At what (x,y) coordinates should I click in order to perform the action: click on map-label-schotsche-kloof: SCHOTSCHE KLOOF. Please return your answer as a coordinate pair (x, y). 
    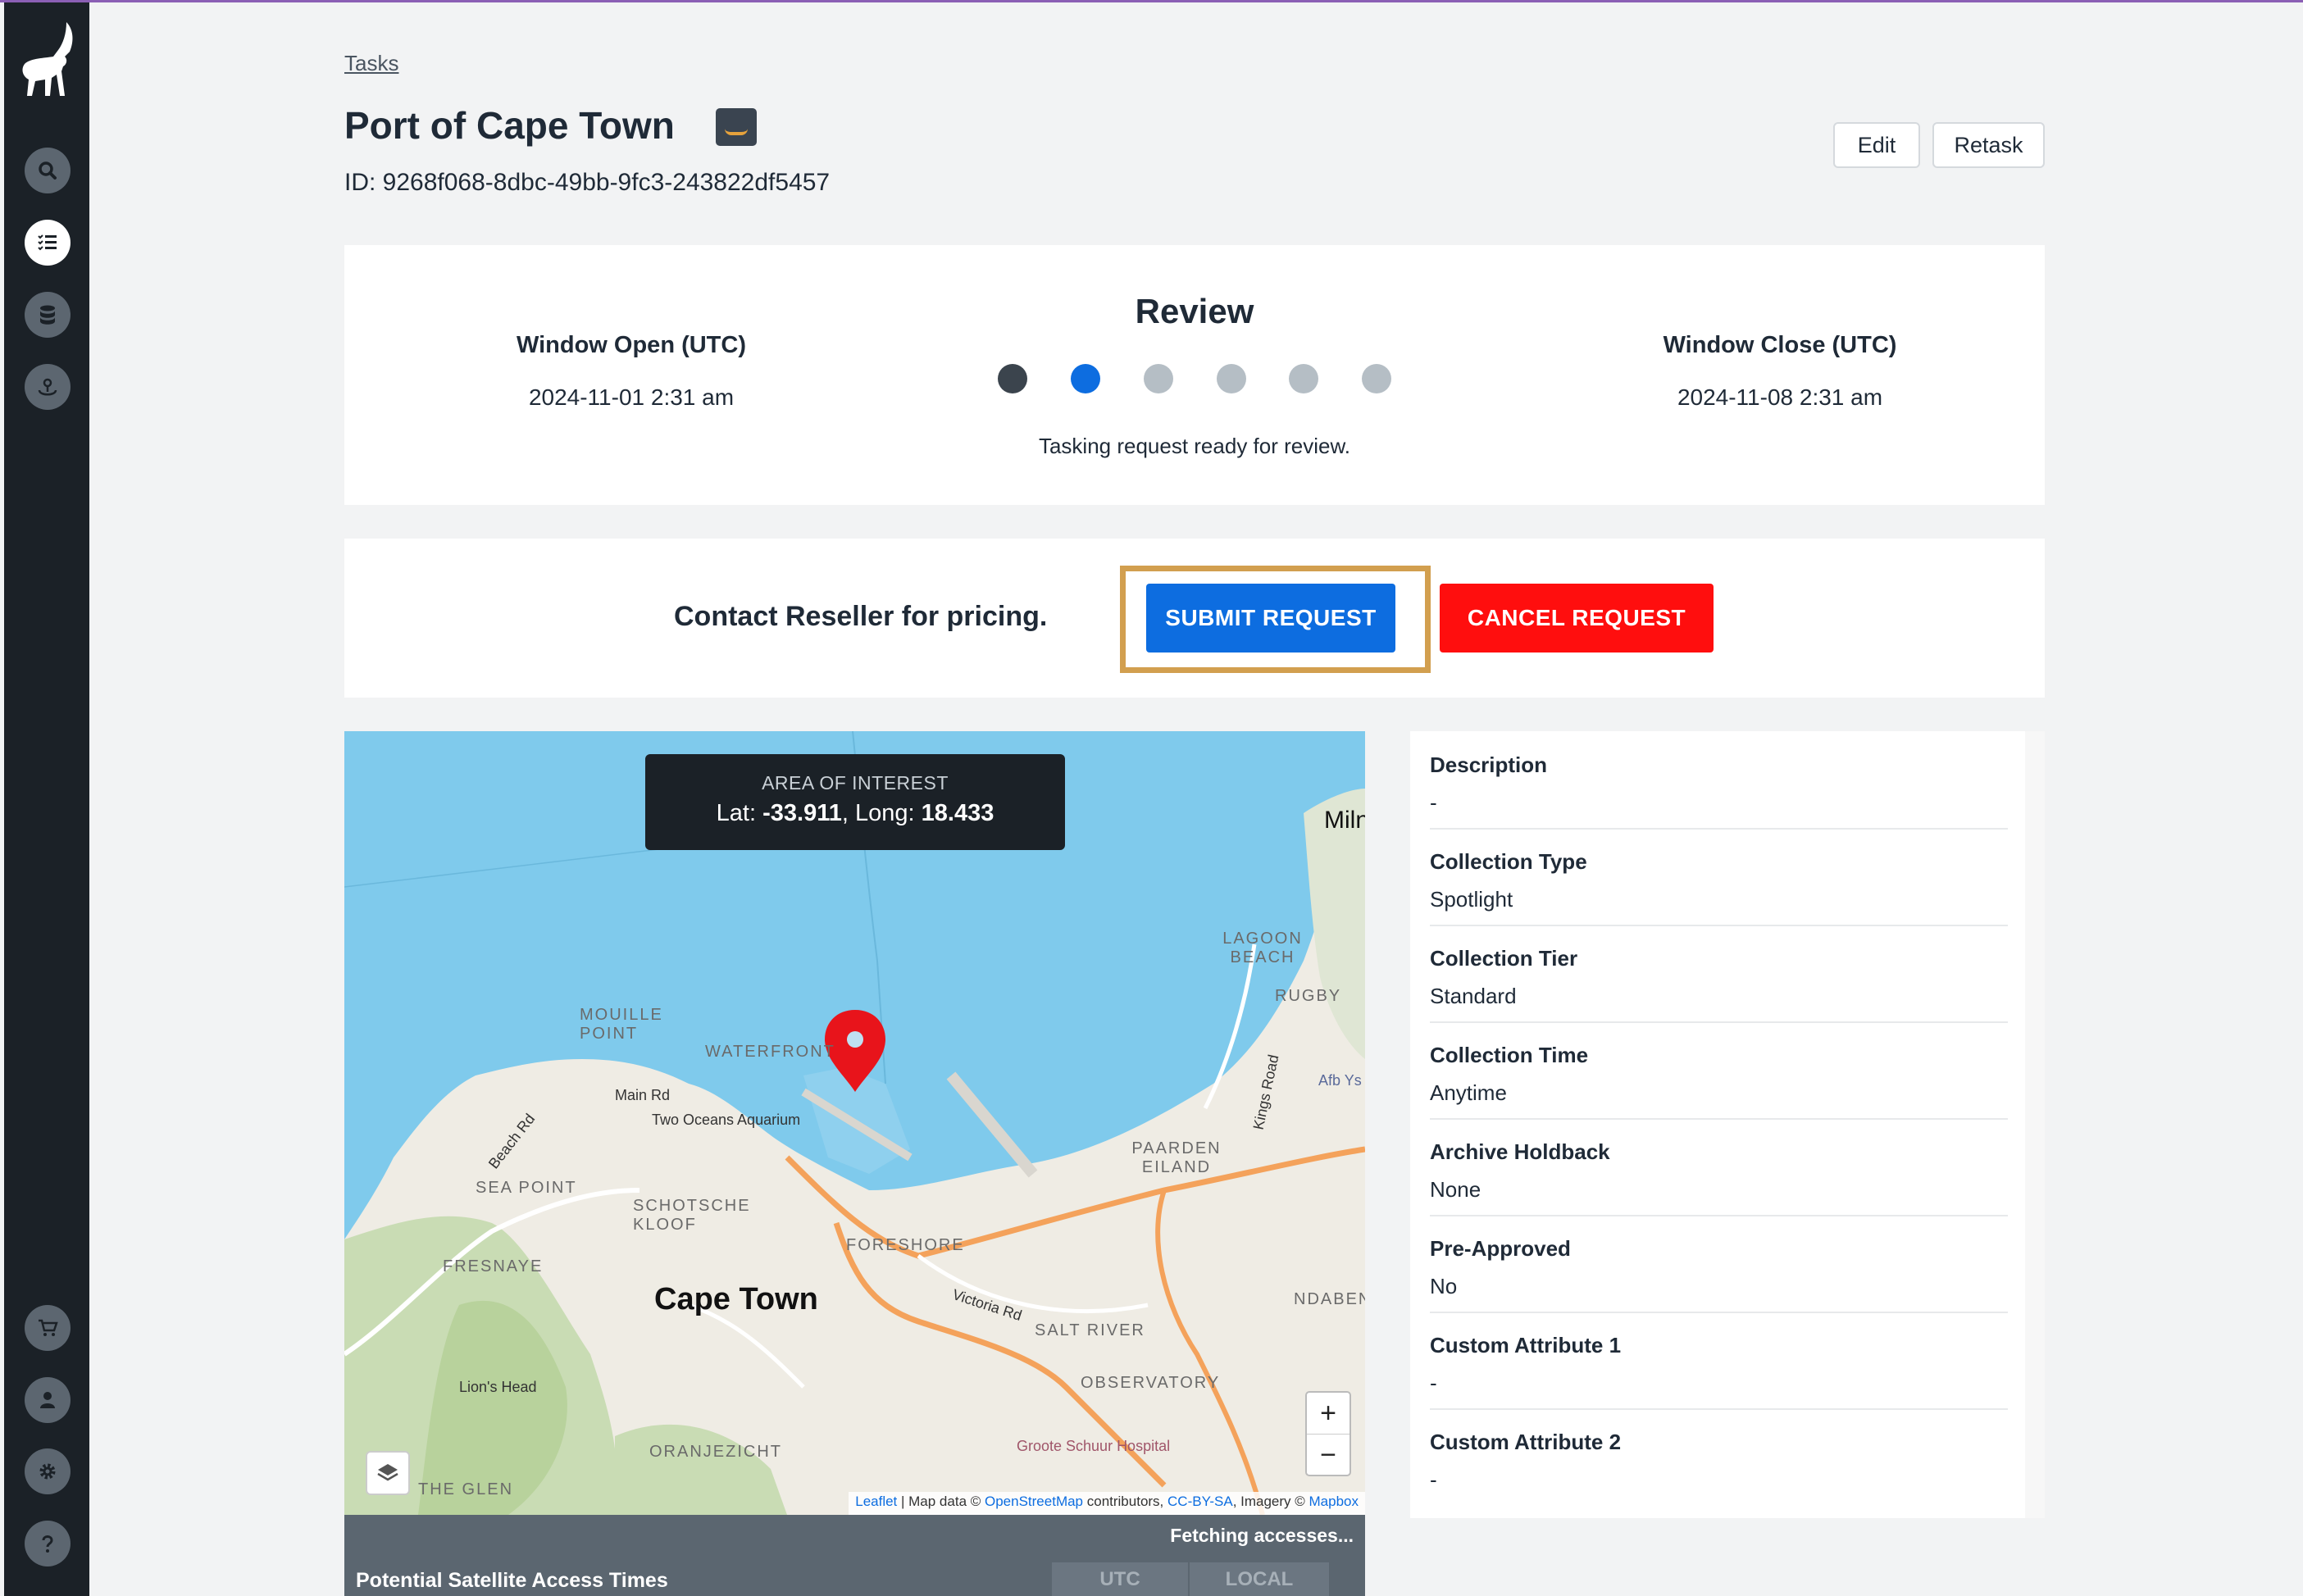
    Looking at the image, I should click on (692, 1215).